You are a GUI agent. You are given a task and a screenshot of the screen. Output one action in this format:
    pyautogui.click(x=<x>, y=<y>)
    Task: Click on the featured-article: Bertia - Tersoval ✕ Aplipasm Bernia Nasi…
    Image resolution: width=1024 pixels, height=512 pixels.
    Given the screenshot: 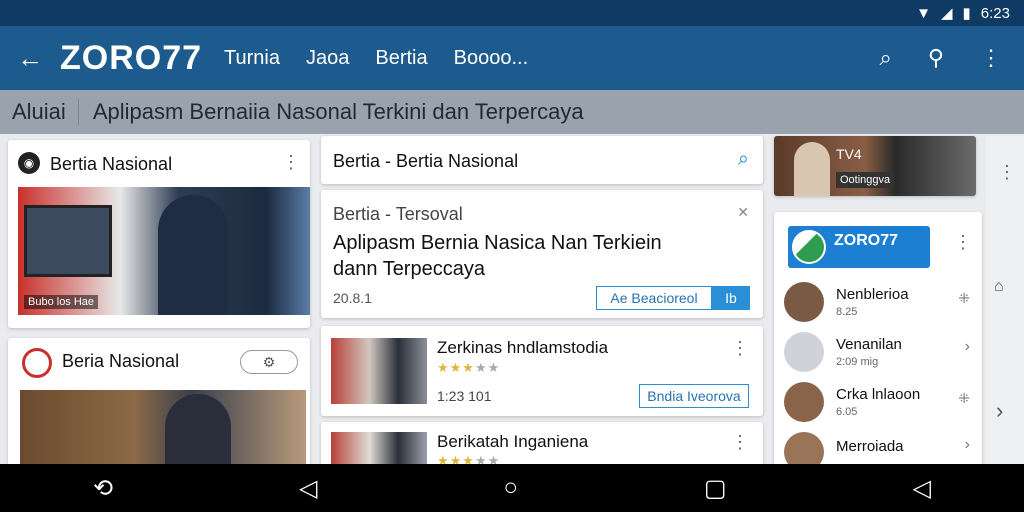 What is the action you would take?
    pyautogui.click(x=542, y=254)
    